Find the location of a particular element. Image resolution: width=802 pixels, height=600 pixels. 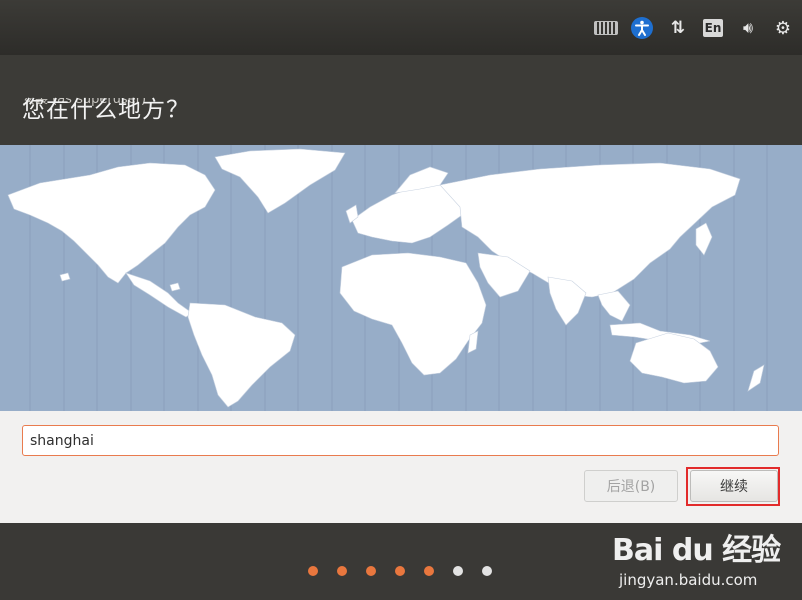

accessibility-icon is located at coordinates (642, 28).